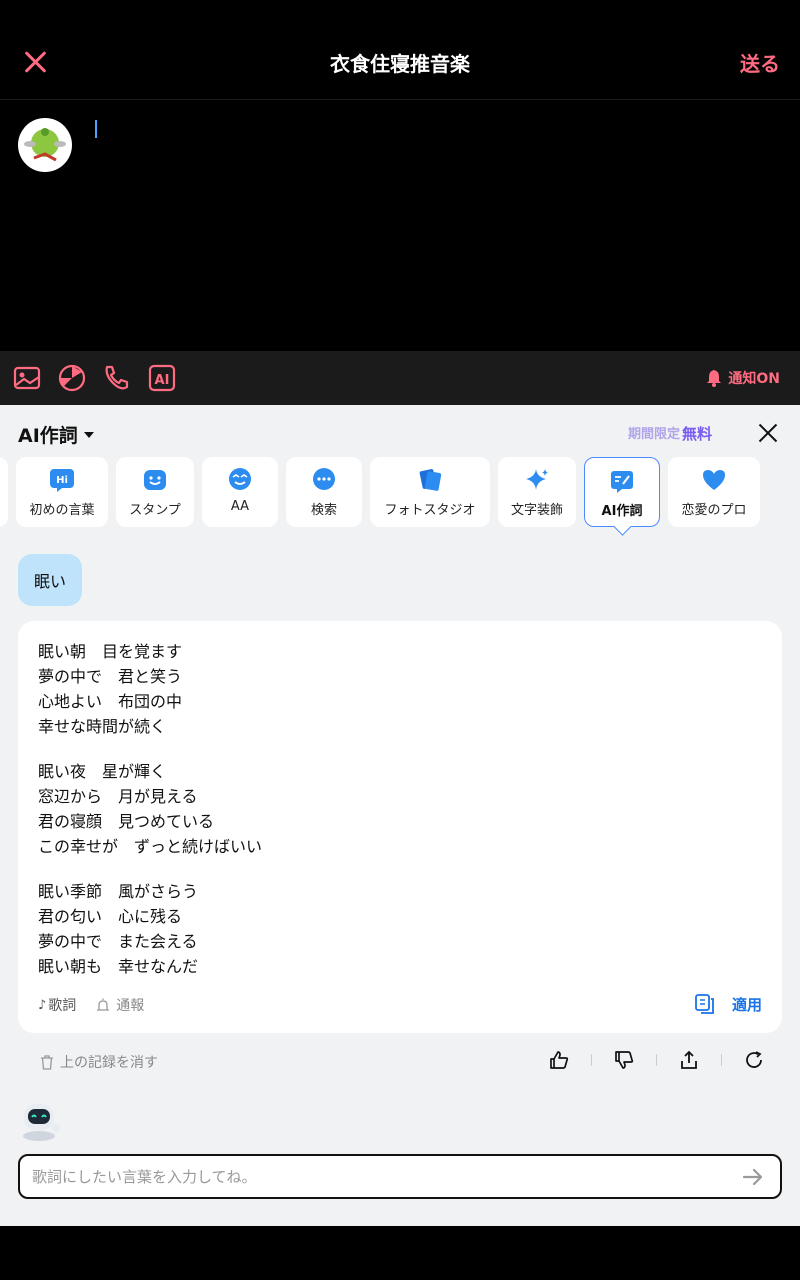 This screenshot has width=800, height=1280. Describe the element at coordinates (400, 50) in the screenshot. I see `header: 衣食住寝推音楽 送る` at that location.